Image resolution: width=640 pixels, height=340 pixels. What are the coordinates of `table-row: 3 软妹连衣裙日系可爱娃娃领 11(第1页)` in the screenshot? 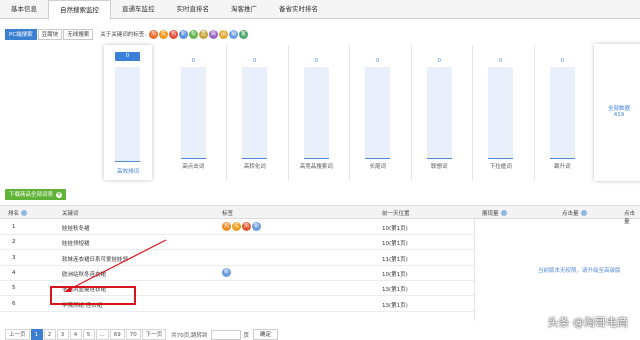 It's located at (237, 258).